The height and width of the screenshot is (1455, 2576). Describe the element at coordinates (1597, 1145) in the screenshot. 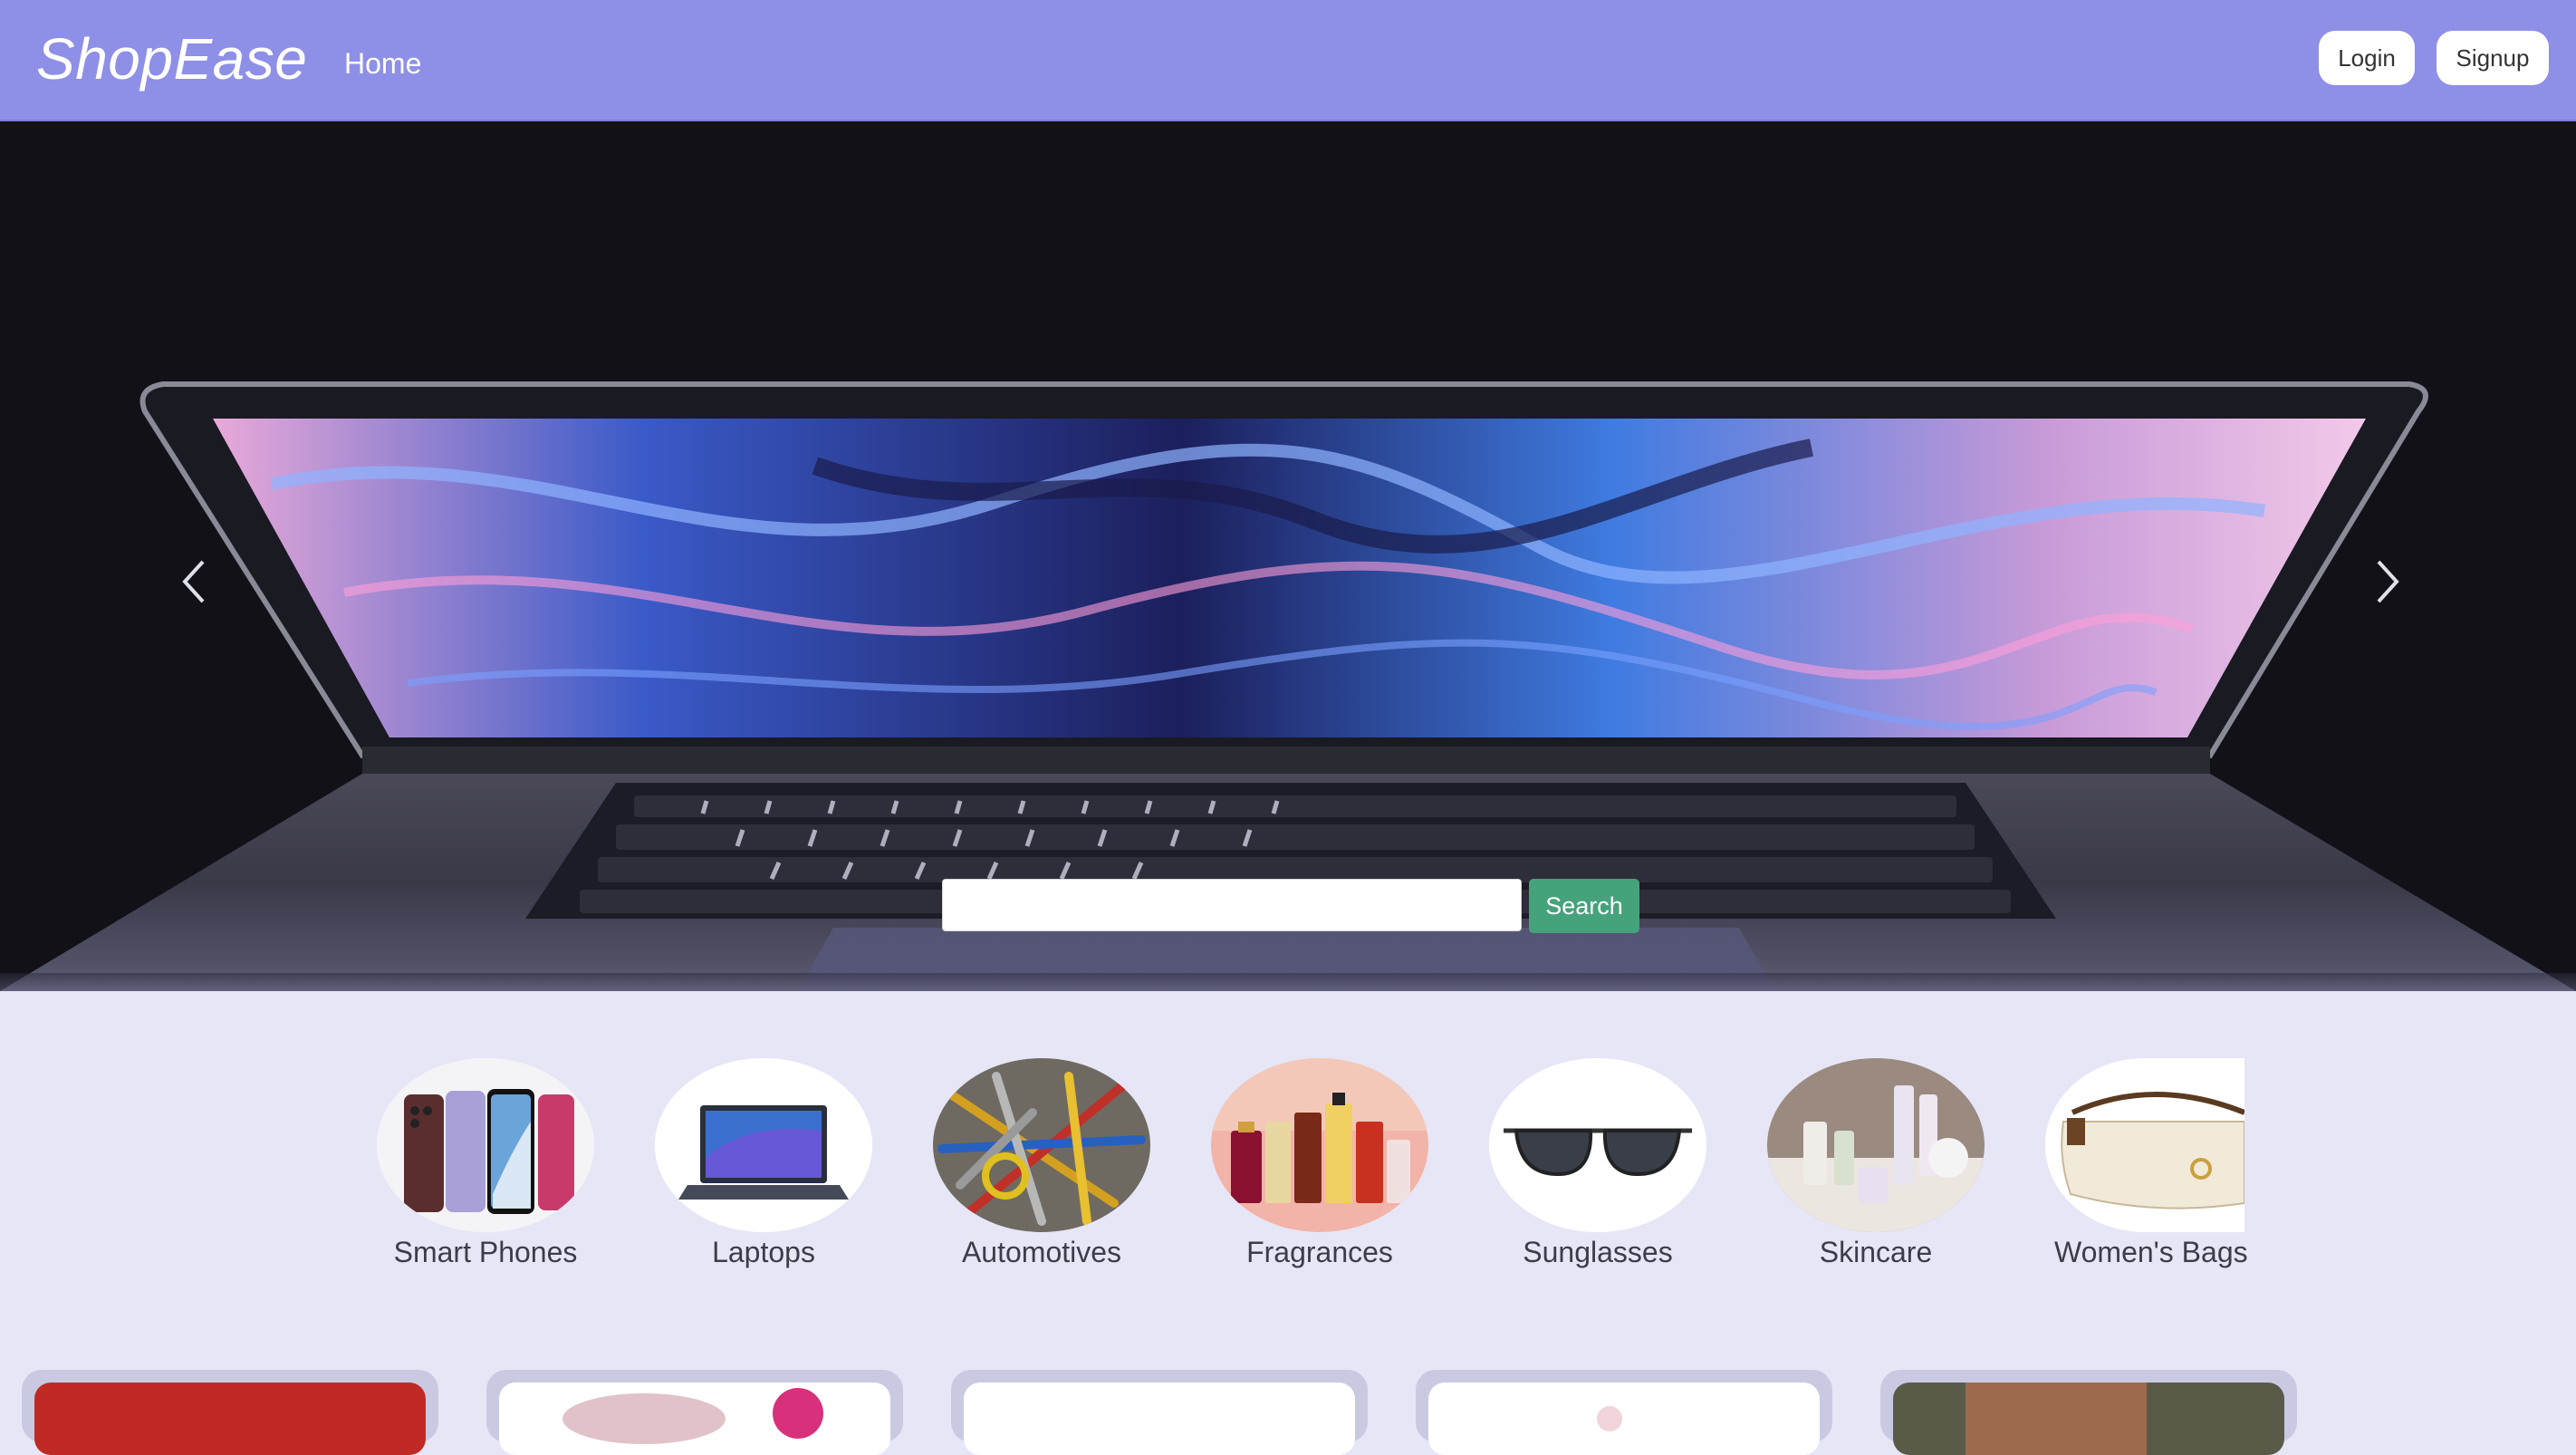

I see `sunglasses-image` at that location.